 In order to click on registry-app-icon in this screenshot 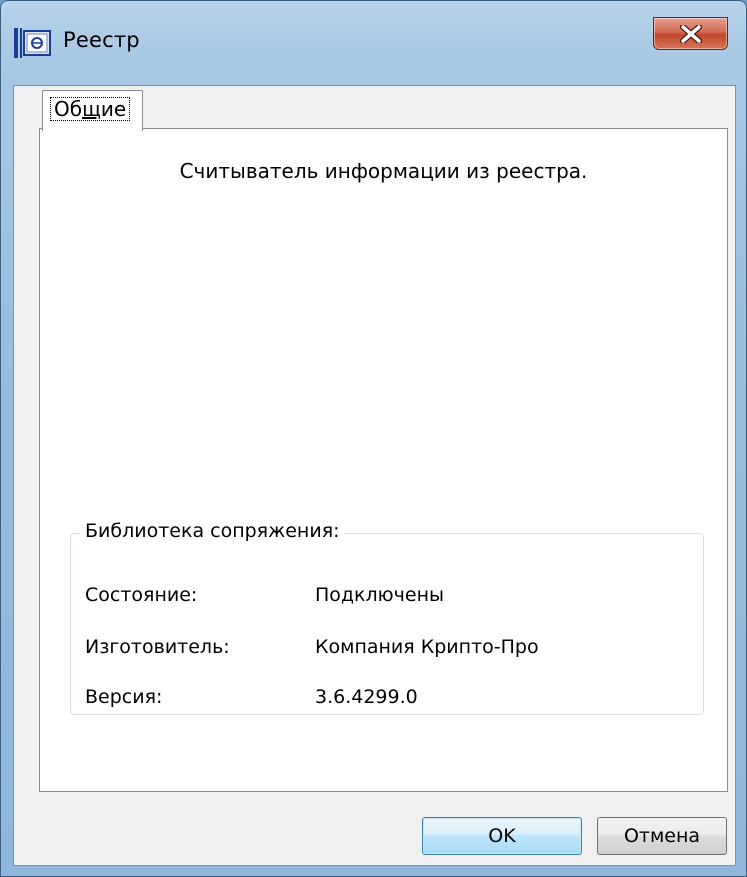, I will do `click(33, 43)`.